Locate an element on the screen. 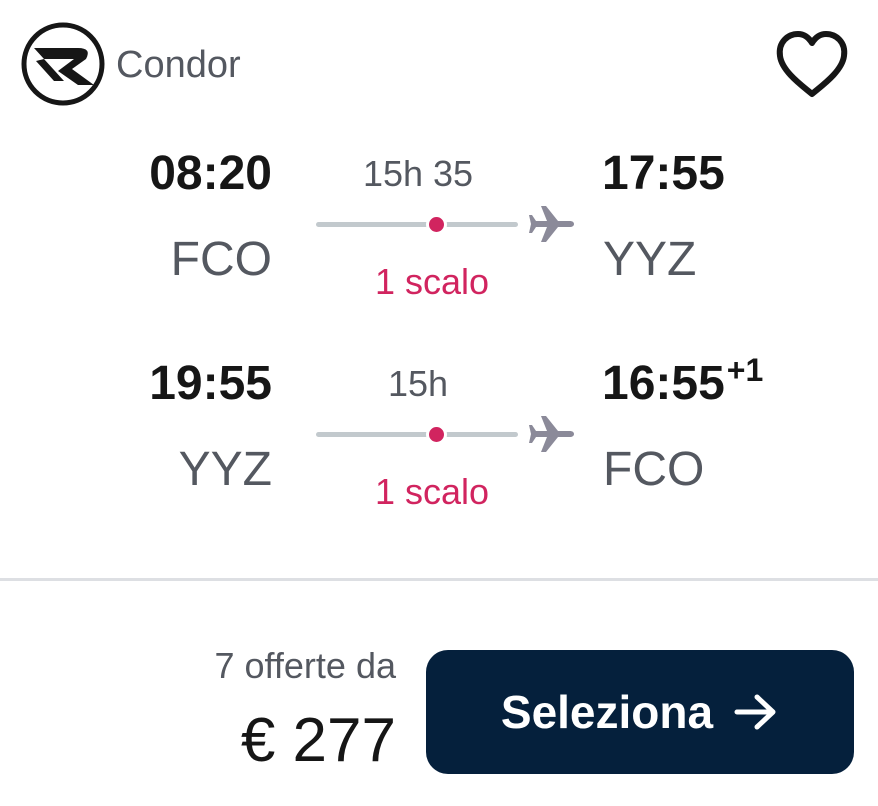  divider is located at coordinates (439, 579).